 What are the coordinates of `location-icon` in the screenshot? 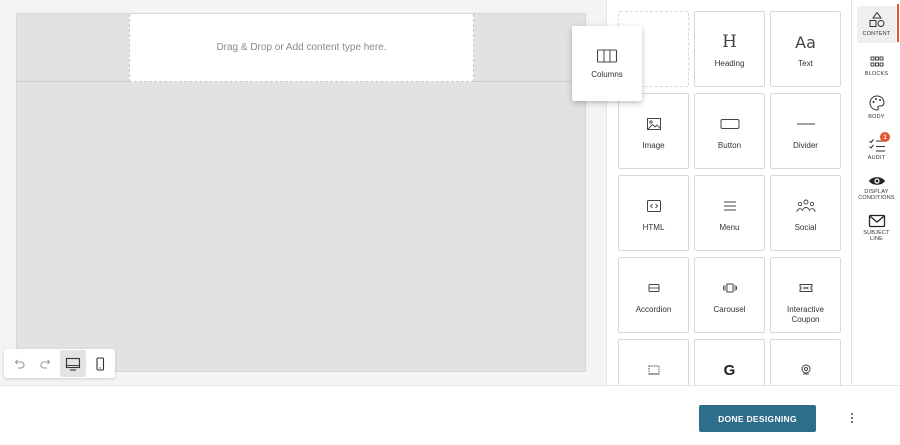 It's located at (805, 369).